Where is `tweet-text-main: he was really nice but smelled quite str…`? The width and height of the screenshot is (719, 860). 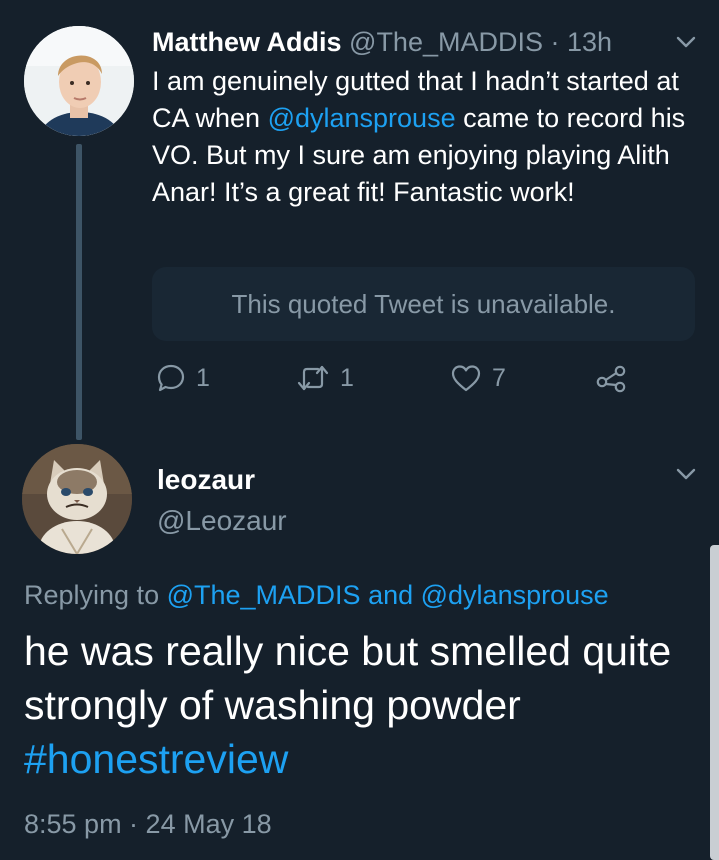
tweet-text-main: he was really nice but smelled quite str… is located at coordinates (348, 678).